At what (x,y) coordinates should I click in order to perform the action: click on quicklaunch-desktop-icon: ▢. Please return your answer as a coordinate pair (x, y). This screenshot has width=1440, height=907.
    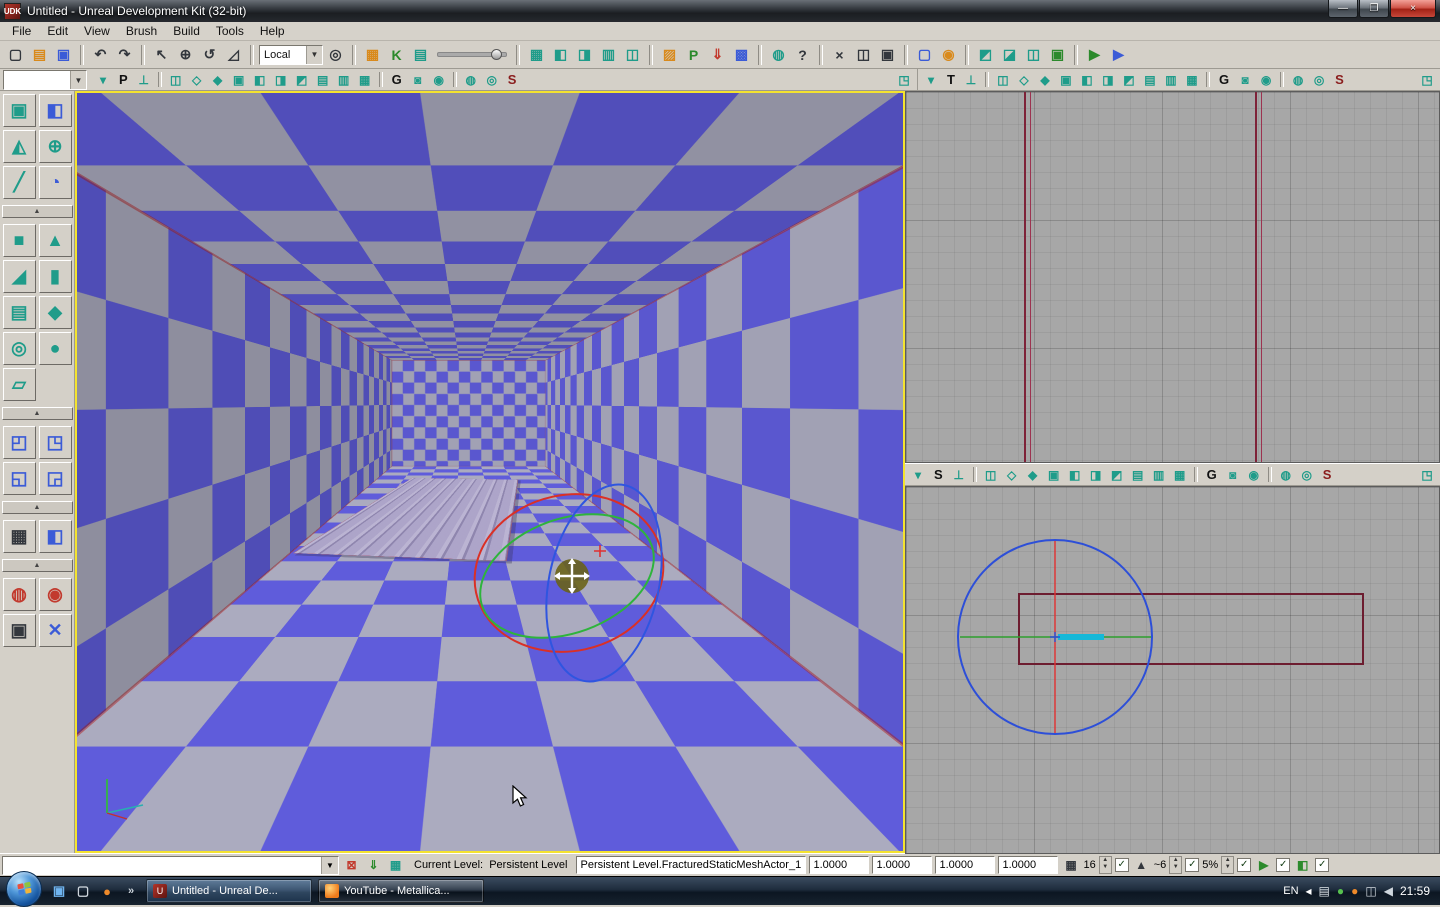
    Looking at the image, I should click on (83, 891).